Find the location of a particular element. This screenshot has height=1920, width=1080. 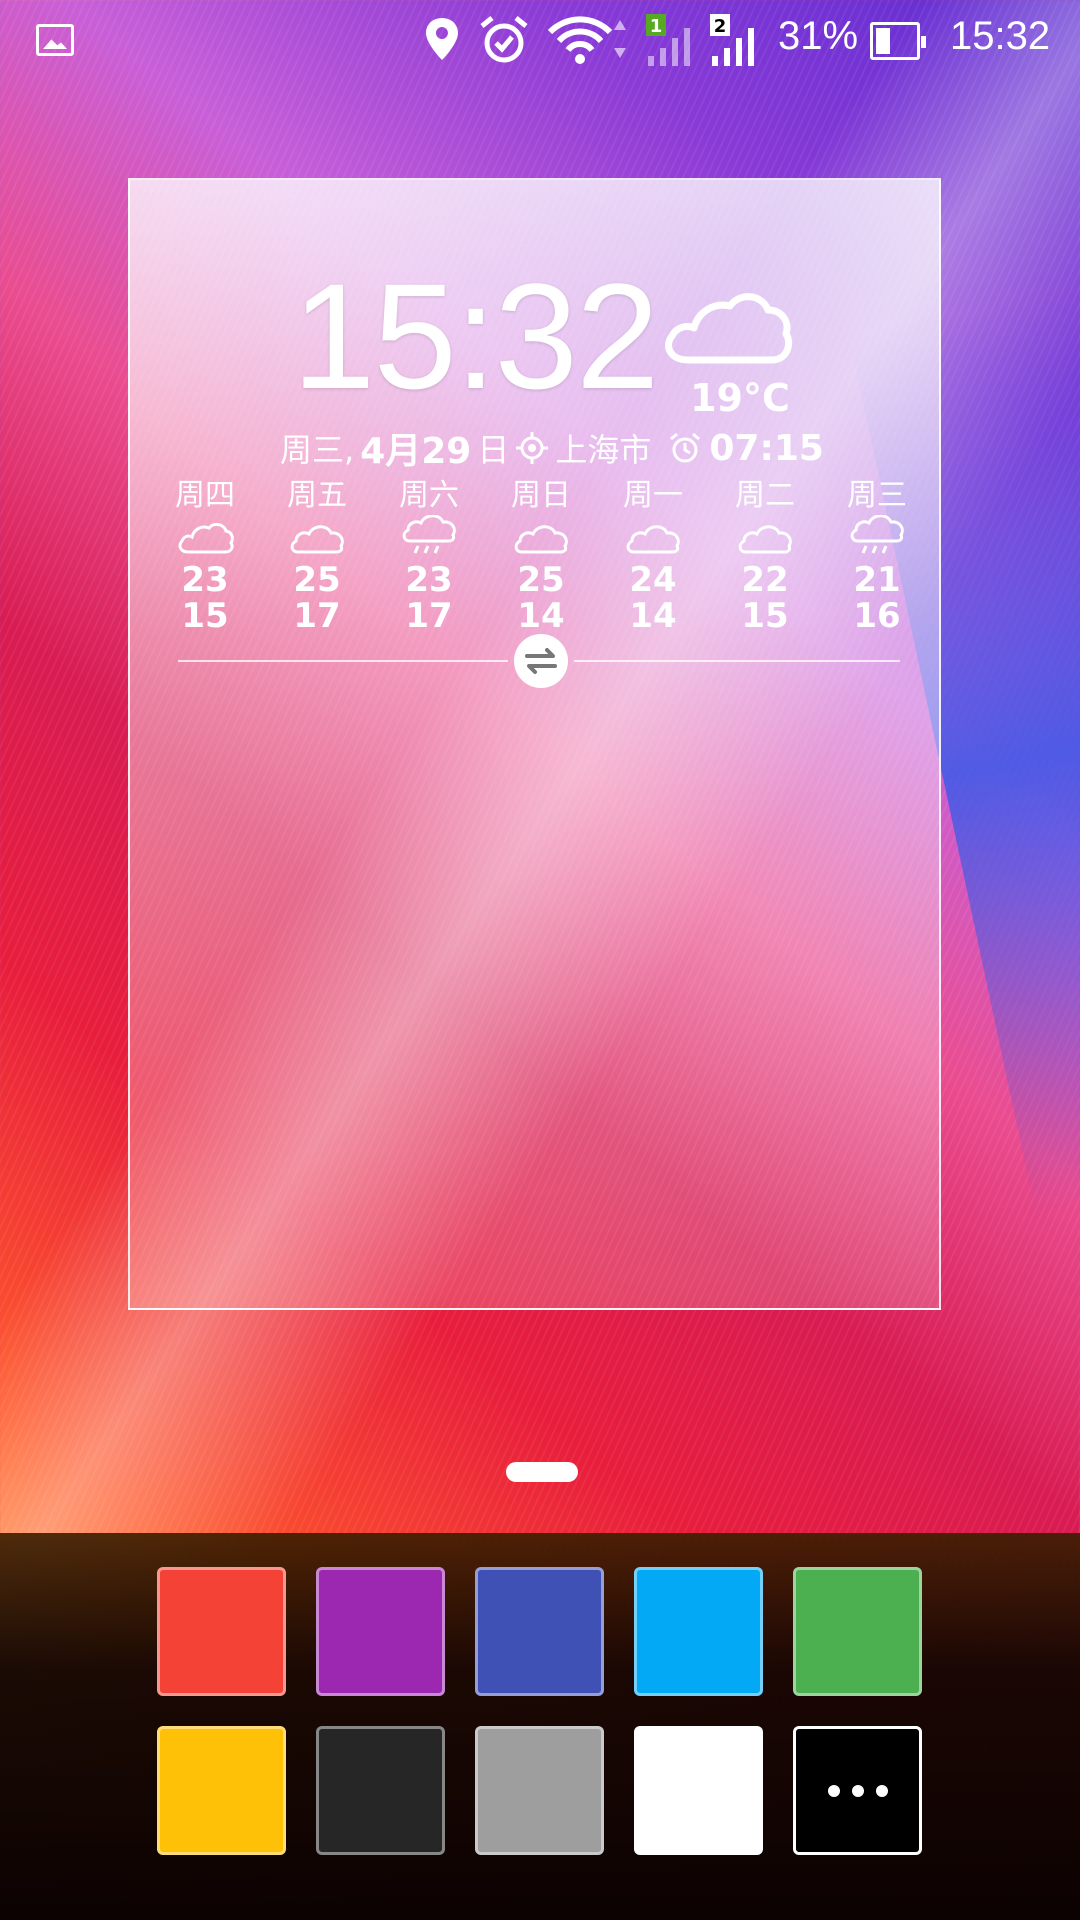

wifi-icon is located at coordinates (586, 40).